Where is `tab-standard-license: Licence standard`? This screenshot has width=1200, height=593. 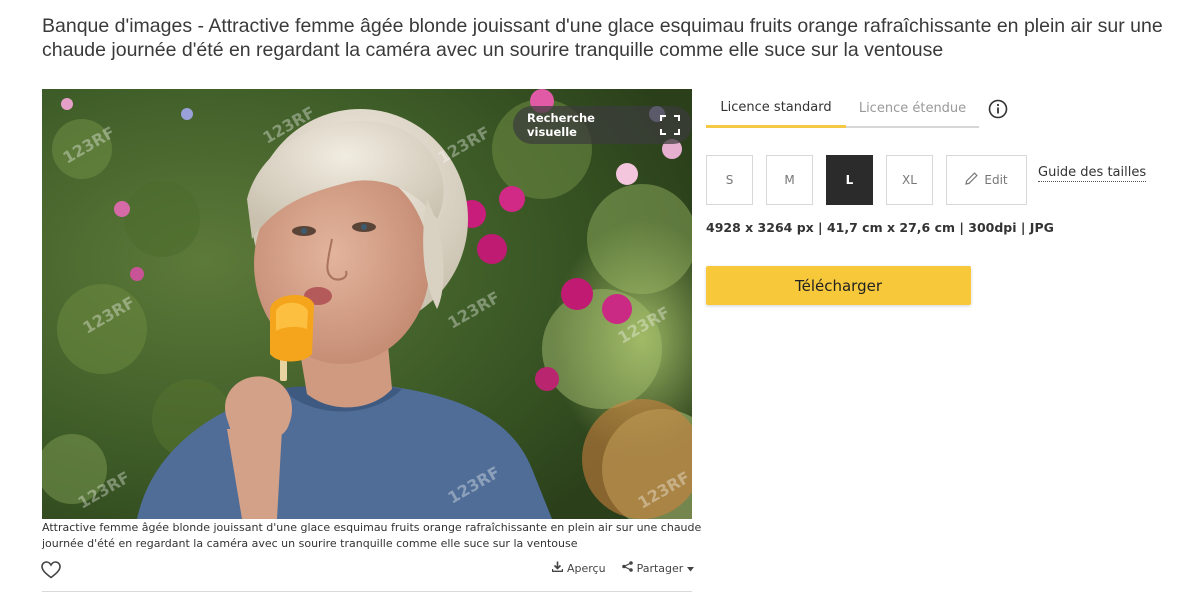 tab-standard-license: Licence standard is located at coordinates (776, 109).